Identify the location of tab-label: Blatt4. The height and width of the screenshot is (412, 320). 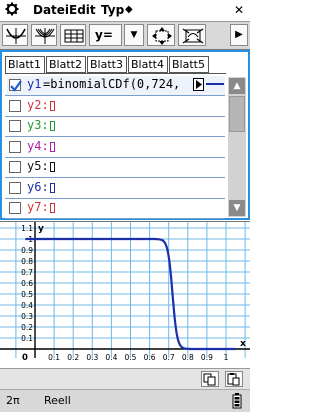
(147, 64).